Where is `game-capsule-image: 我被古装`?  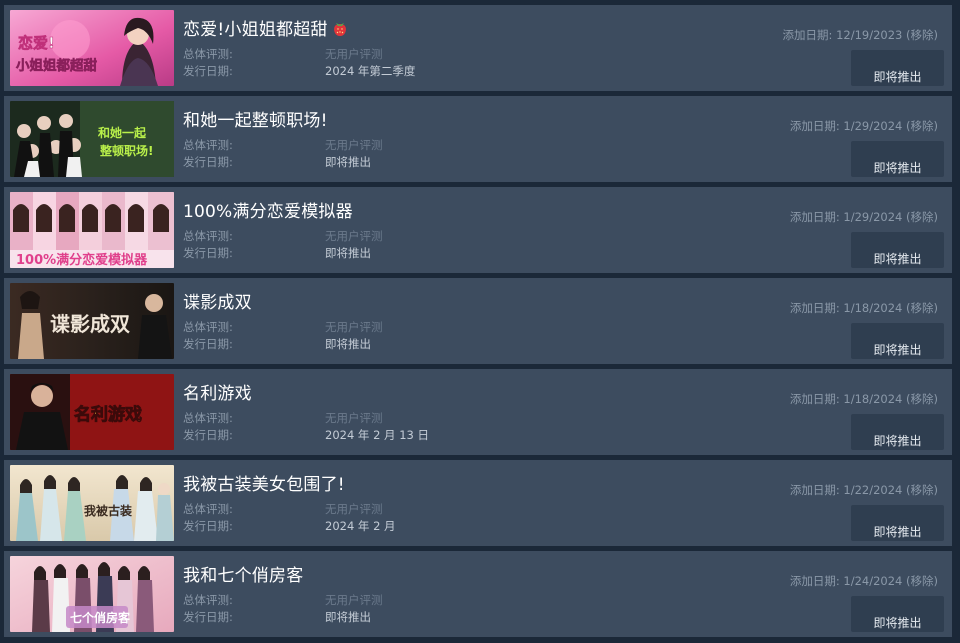 game-capsule-image: 我被古装 is located at coordinates (92, 503).